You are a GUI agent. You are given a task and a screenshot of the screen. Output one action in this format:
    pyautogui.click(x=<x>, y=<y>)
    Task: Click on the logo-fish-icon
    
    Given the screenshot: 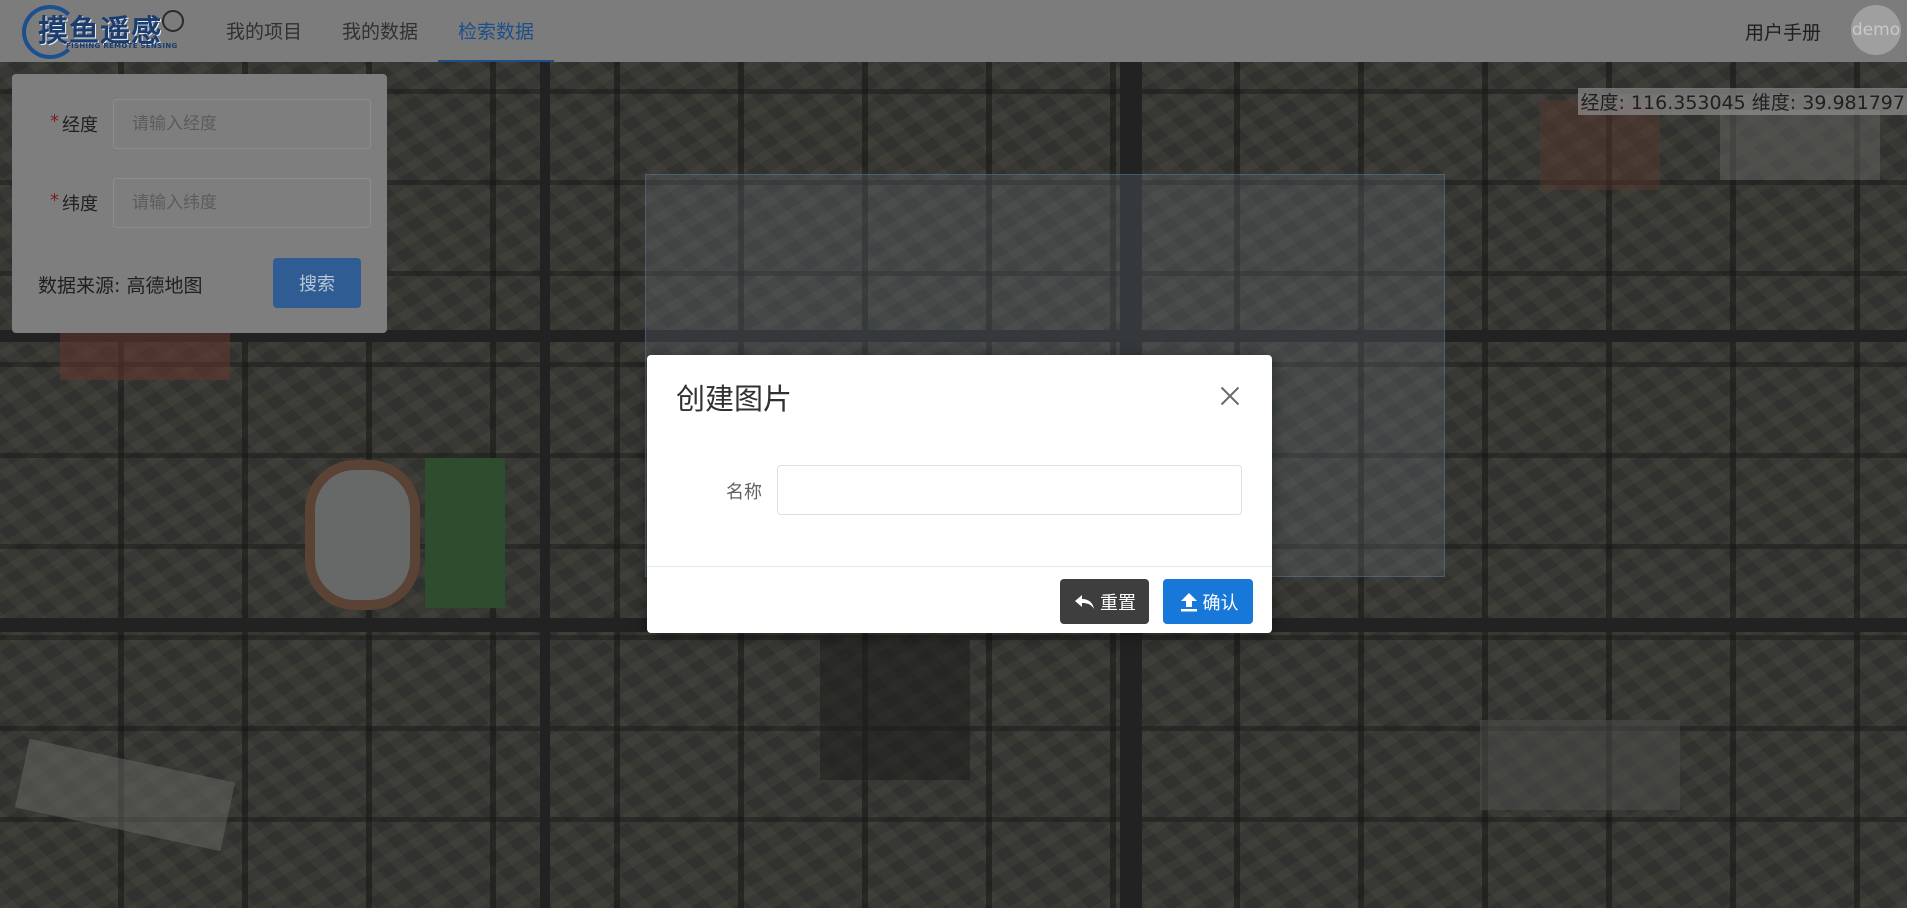 What is the action you would take?
    pyautogui.click(x=173, y=21)
    